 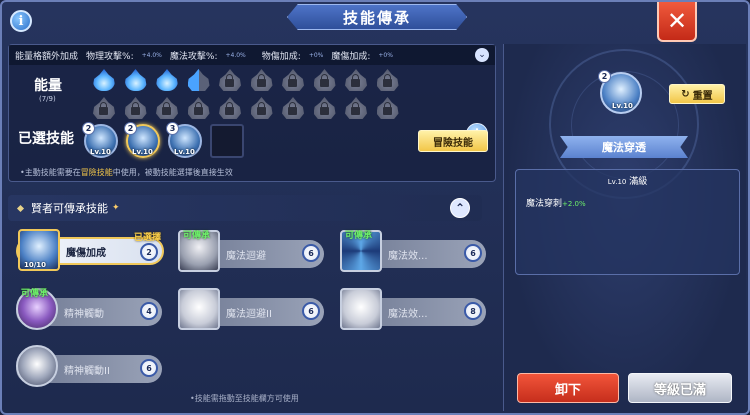 I want to click on reset-label: 重置, so click(x=702, y=96).